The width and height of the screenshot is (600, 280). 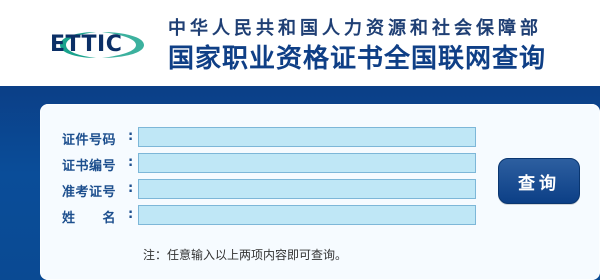 I want to click on header-titles: 中华人民共和国人力资源和社会保障部 国家职业资格证书全国联网查询, so click(x=378, y=46).